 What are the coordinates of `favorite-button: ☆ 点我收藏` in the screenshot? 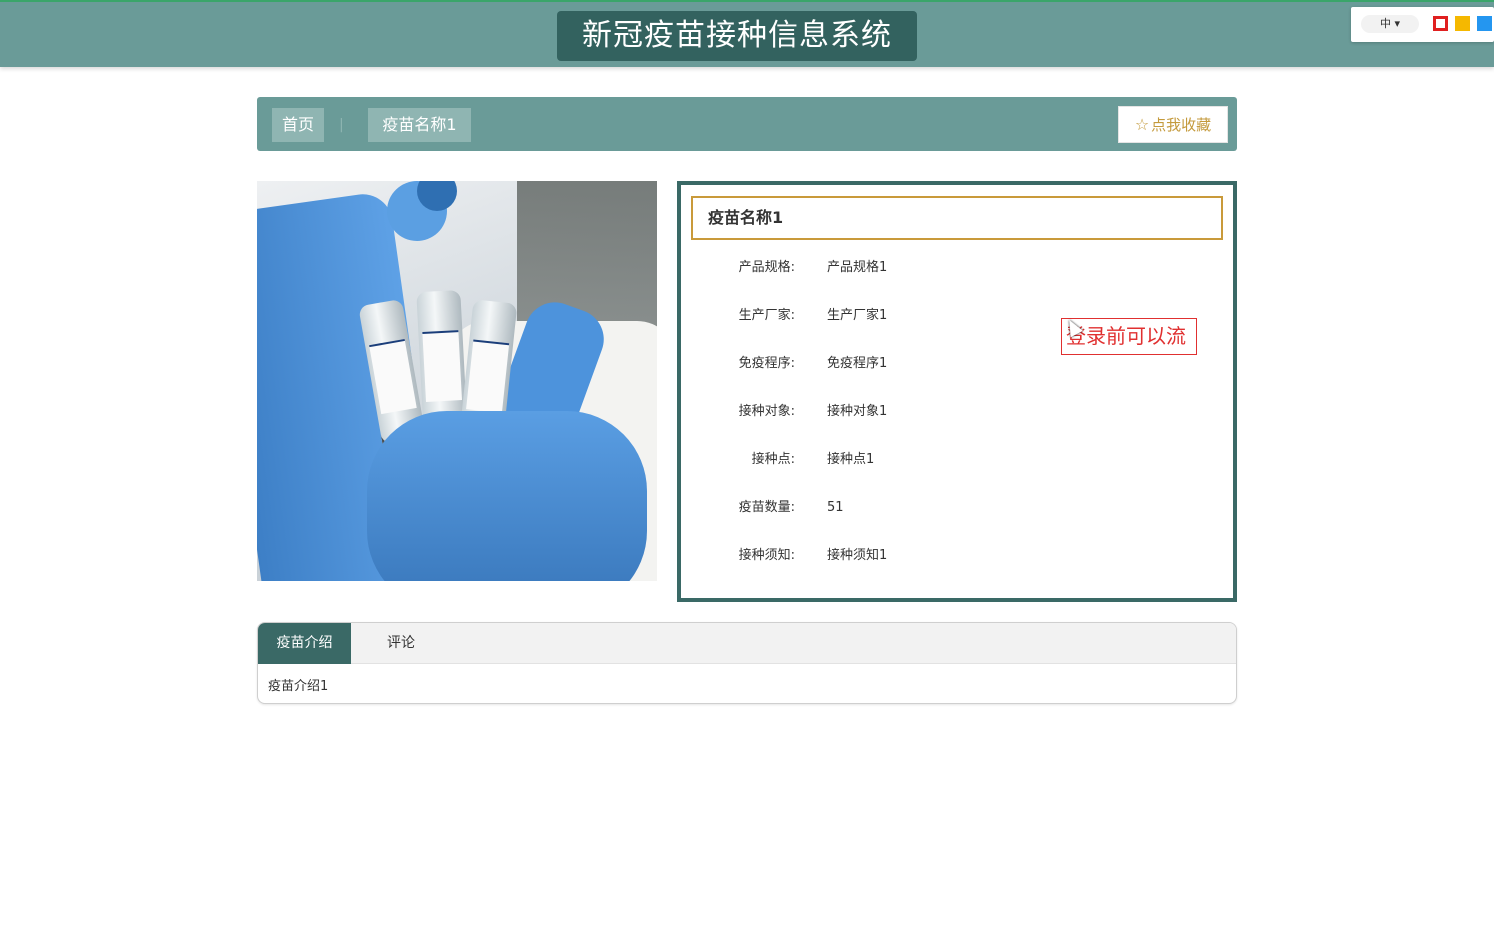 It's located at (1173, 124).